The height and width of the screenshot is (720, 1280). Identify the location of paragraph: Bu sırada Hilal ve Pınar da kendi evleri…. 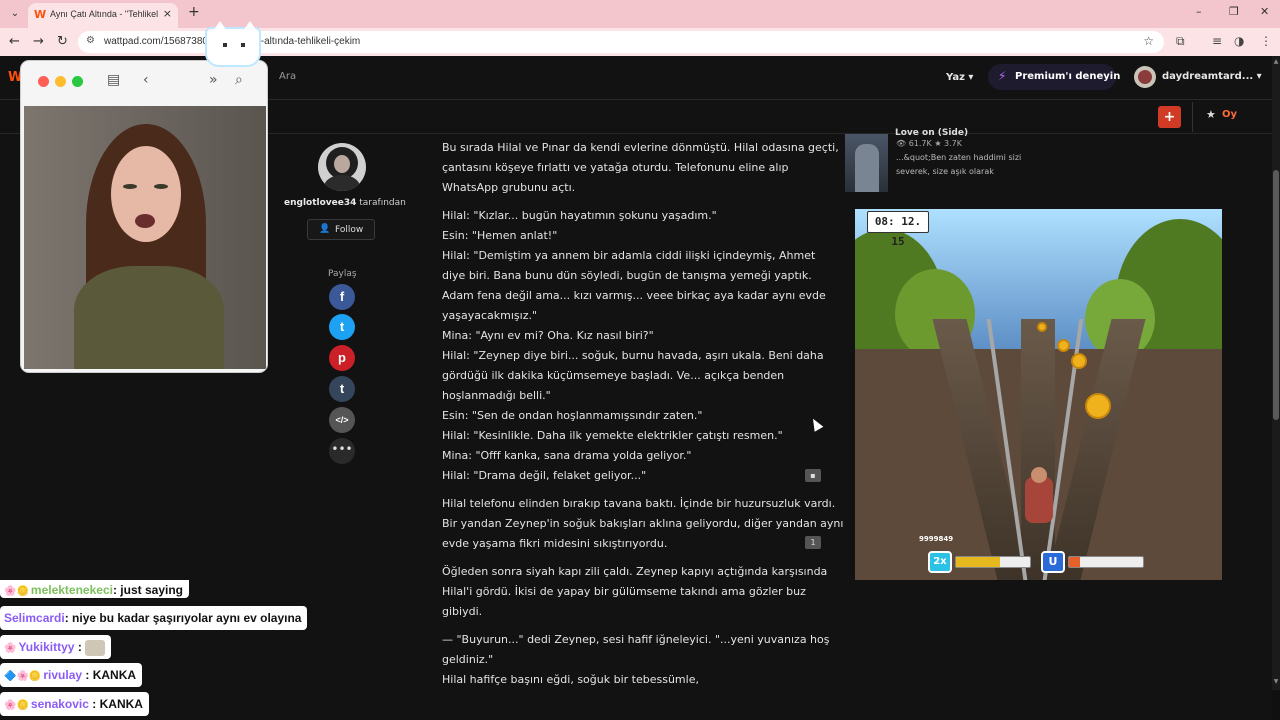
(640, 168).